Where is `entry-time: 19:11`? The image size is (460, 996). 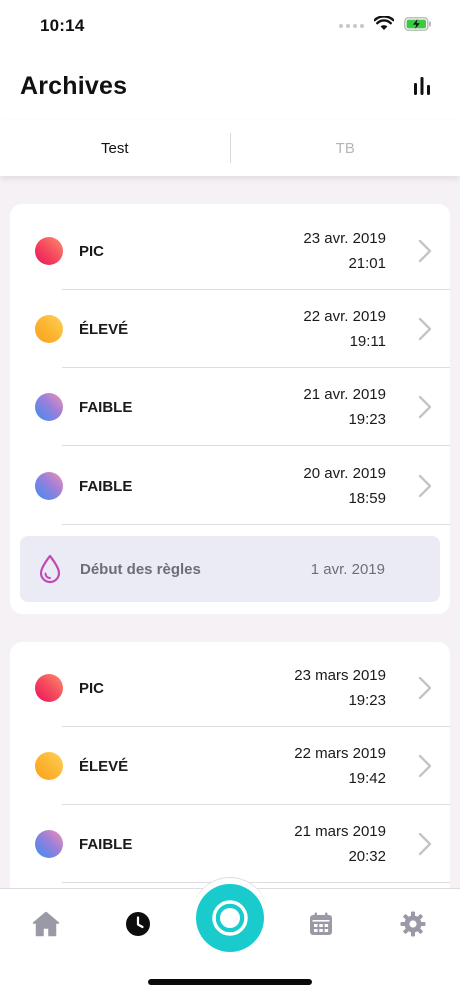 entry-time: 19:11 is located at coordinates (367, 341).